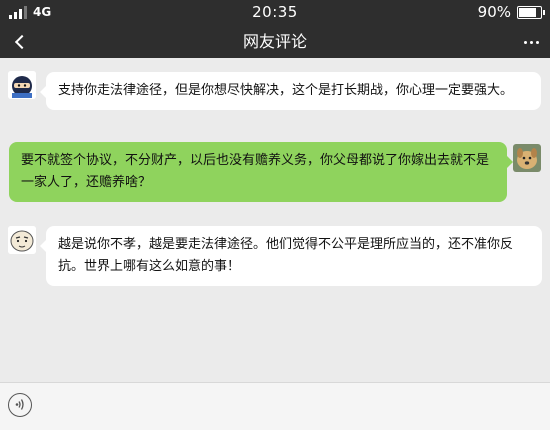 The image size is (550, 430). What do you see at coordinates (527, 12) in the screenshot?
I see `battery-fill` at bounding box center [527, 12].